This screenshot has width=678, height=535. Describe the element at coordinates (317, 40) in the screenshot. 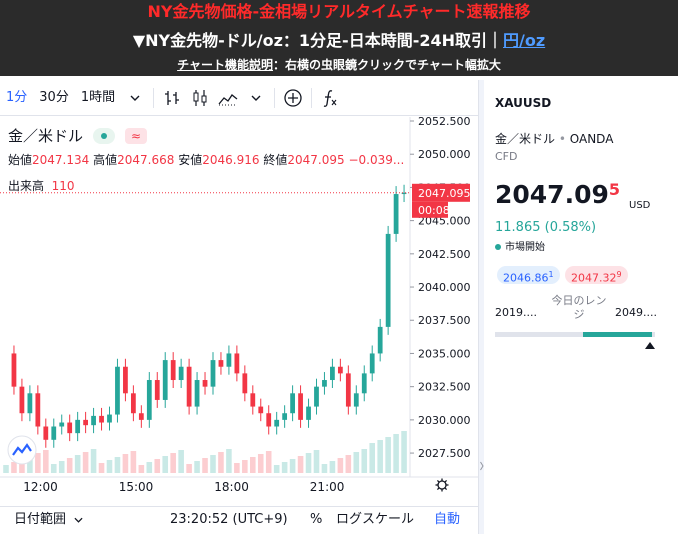

I see `banner-subtitle-text: ▼NY金先物-ドル/oz：1分足-日本時間-24H取引｜` at that location.